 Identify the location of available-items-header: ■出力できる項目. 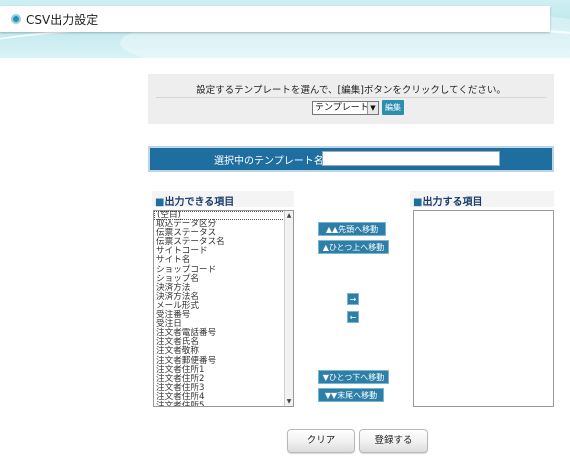
(195, 200).